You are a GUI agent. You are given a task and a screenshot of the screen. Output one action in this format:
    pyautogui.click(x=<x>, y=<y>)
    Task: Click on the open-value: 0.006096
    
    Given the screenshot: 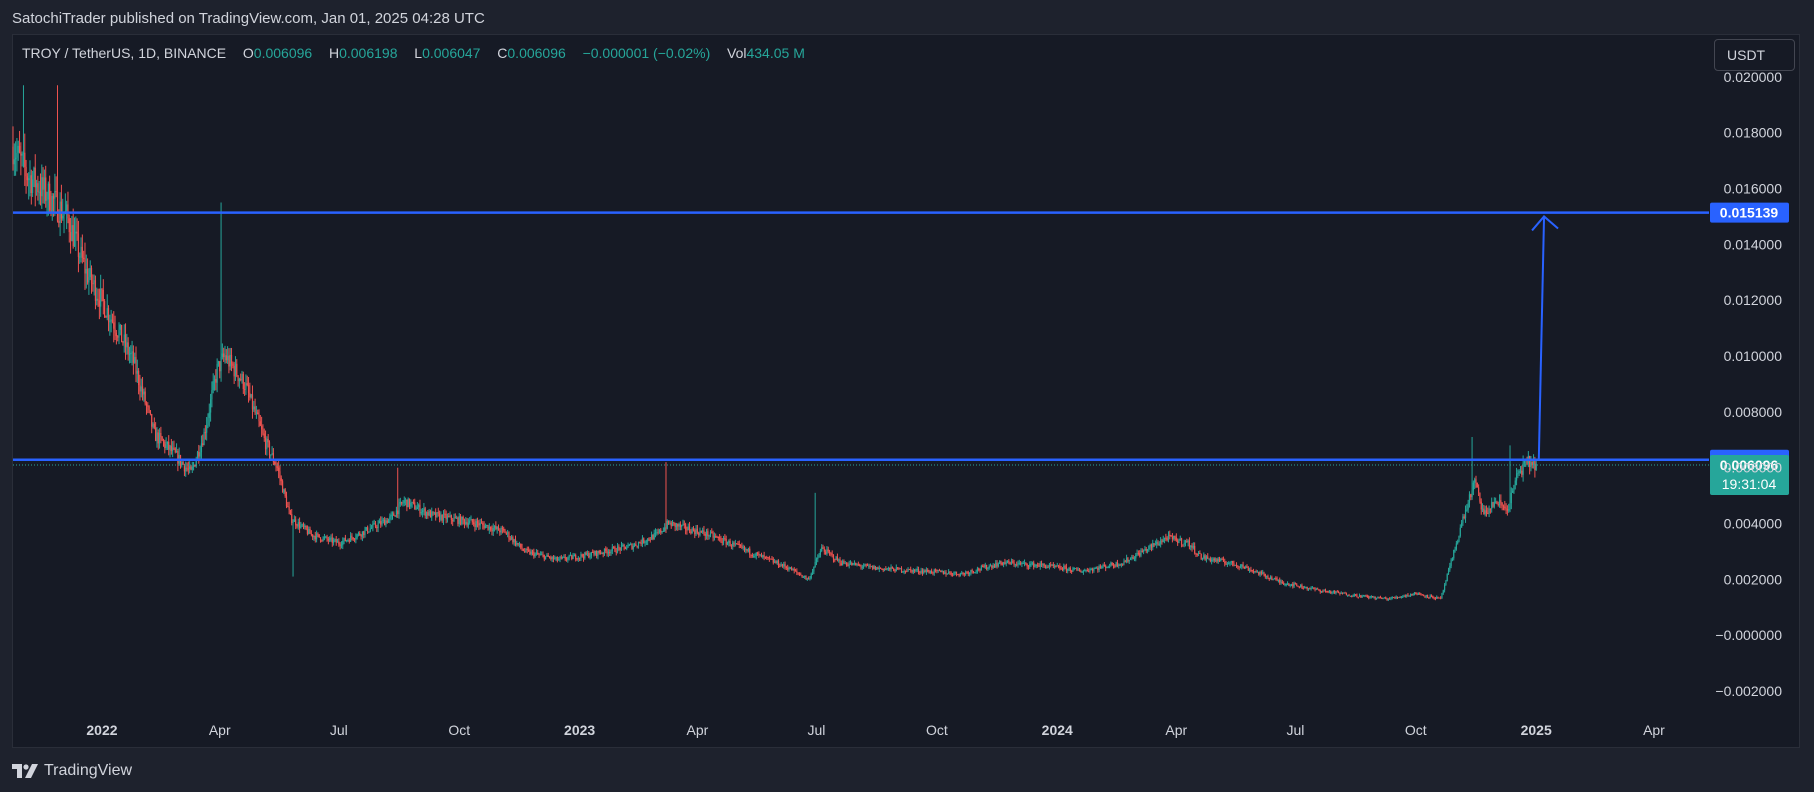 What is the action you would take?
    pyautogui.click(x=283, y=53)
    